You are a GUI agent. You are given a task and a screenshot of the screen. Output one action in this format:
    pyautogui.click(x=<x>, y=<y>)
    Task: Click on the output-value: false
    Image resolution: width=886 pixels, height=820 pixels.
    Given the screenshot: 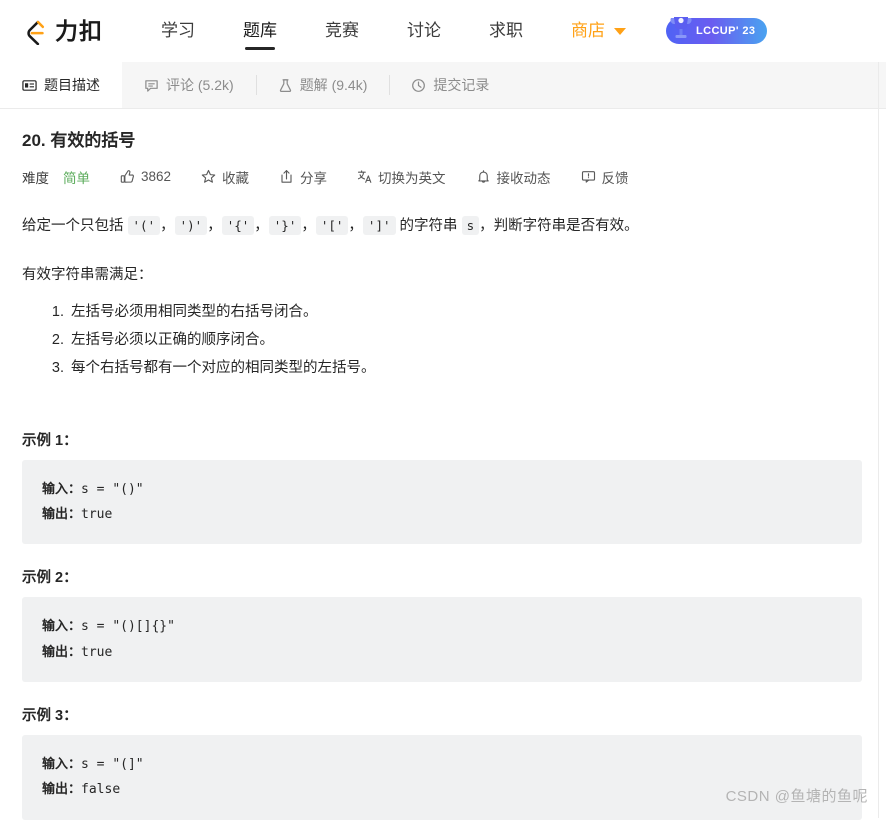 What is the action you would take?
    pyautogui.click(x=101, y=790)
    